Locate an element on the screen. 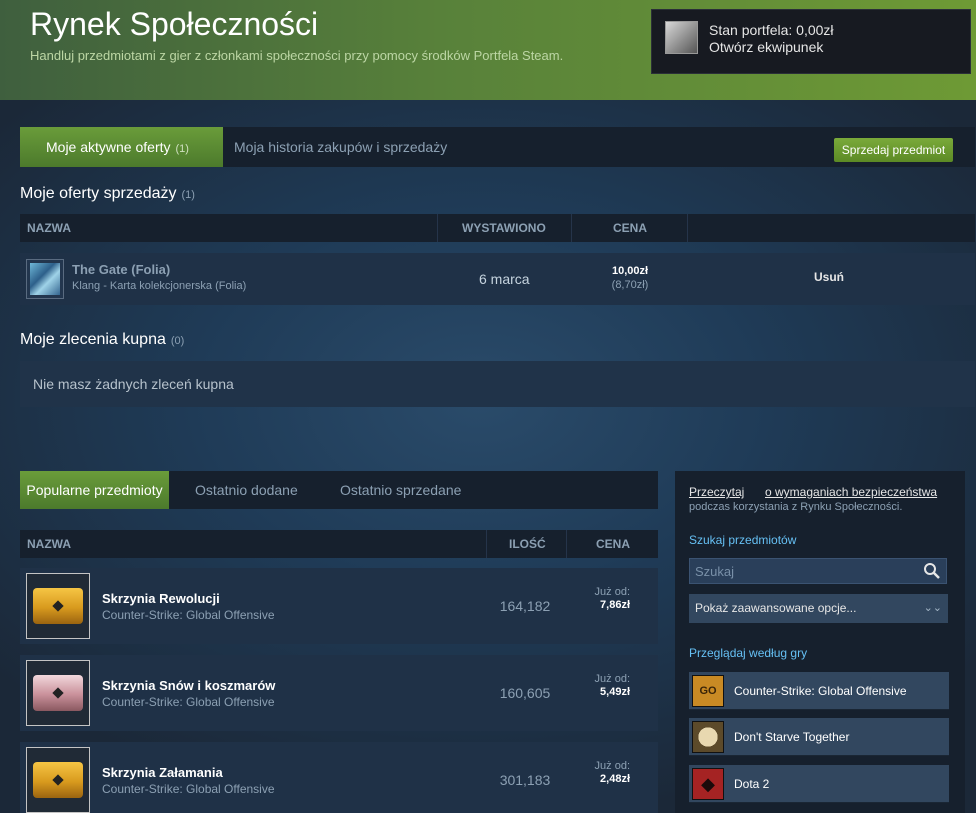 Image resolution: width=976 pixels, height=813 pixels. trading-card-icon is located at coordinates (45, 279).